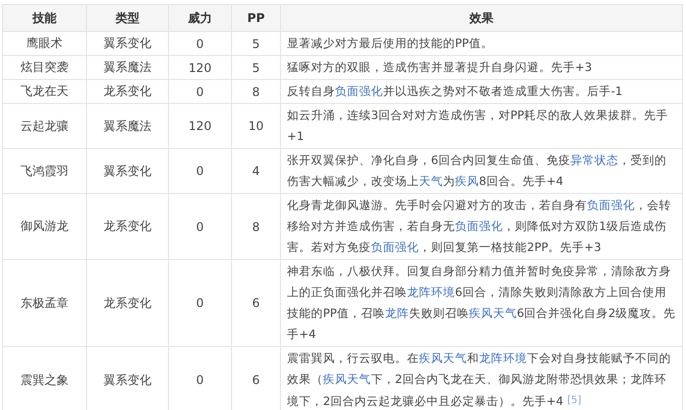 The image size is (686, 410). Describe the element at coordinates (44, 126) in the screenshot. I see `table-cell: 云起龙骧` at that location.